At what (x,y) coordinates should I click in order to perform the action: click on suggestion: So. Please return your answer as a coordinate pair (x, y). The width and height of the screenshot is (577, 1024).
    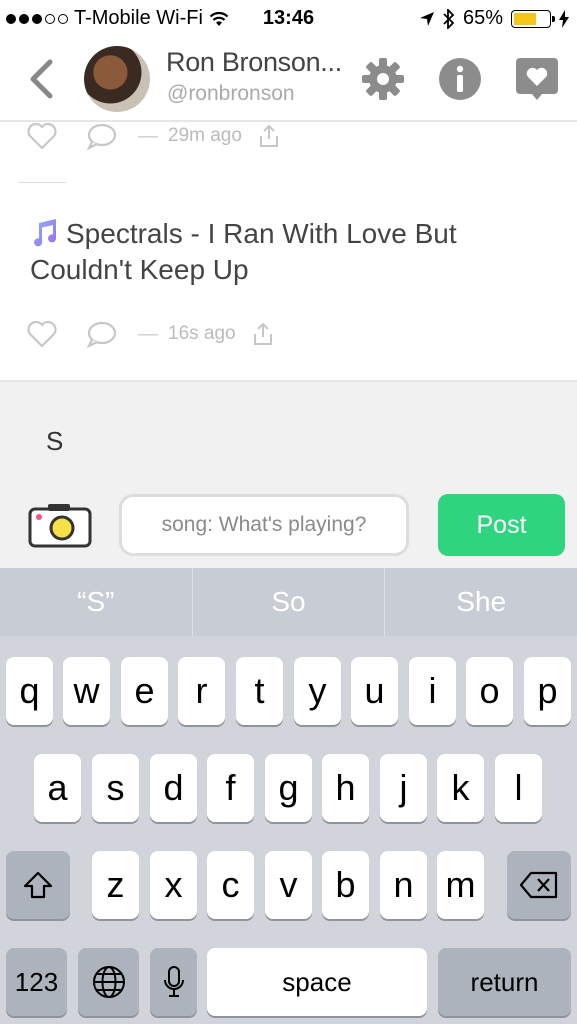
    Looking at the image, I should click on (288, 602).